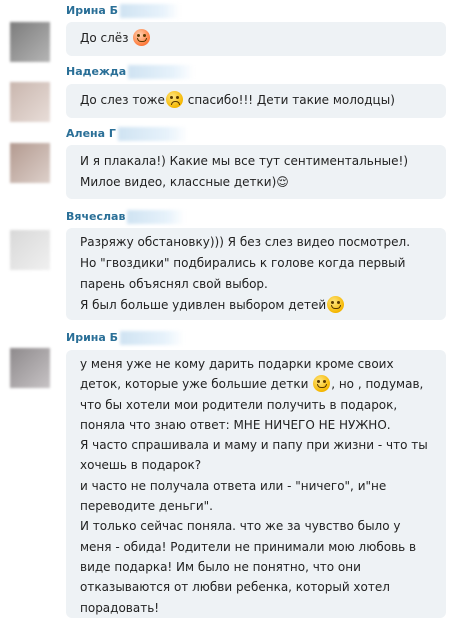  I want to click on author-name-text: Надежда, so click(96, 71).